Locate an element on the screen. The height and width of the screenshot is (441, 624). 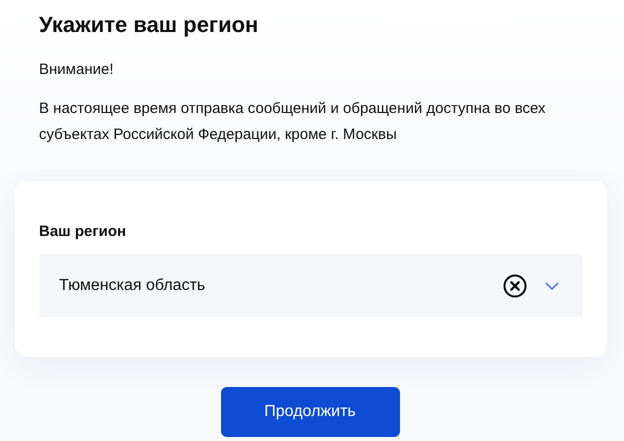
region-select: Тюменская область is located at coordinates (311, 285).